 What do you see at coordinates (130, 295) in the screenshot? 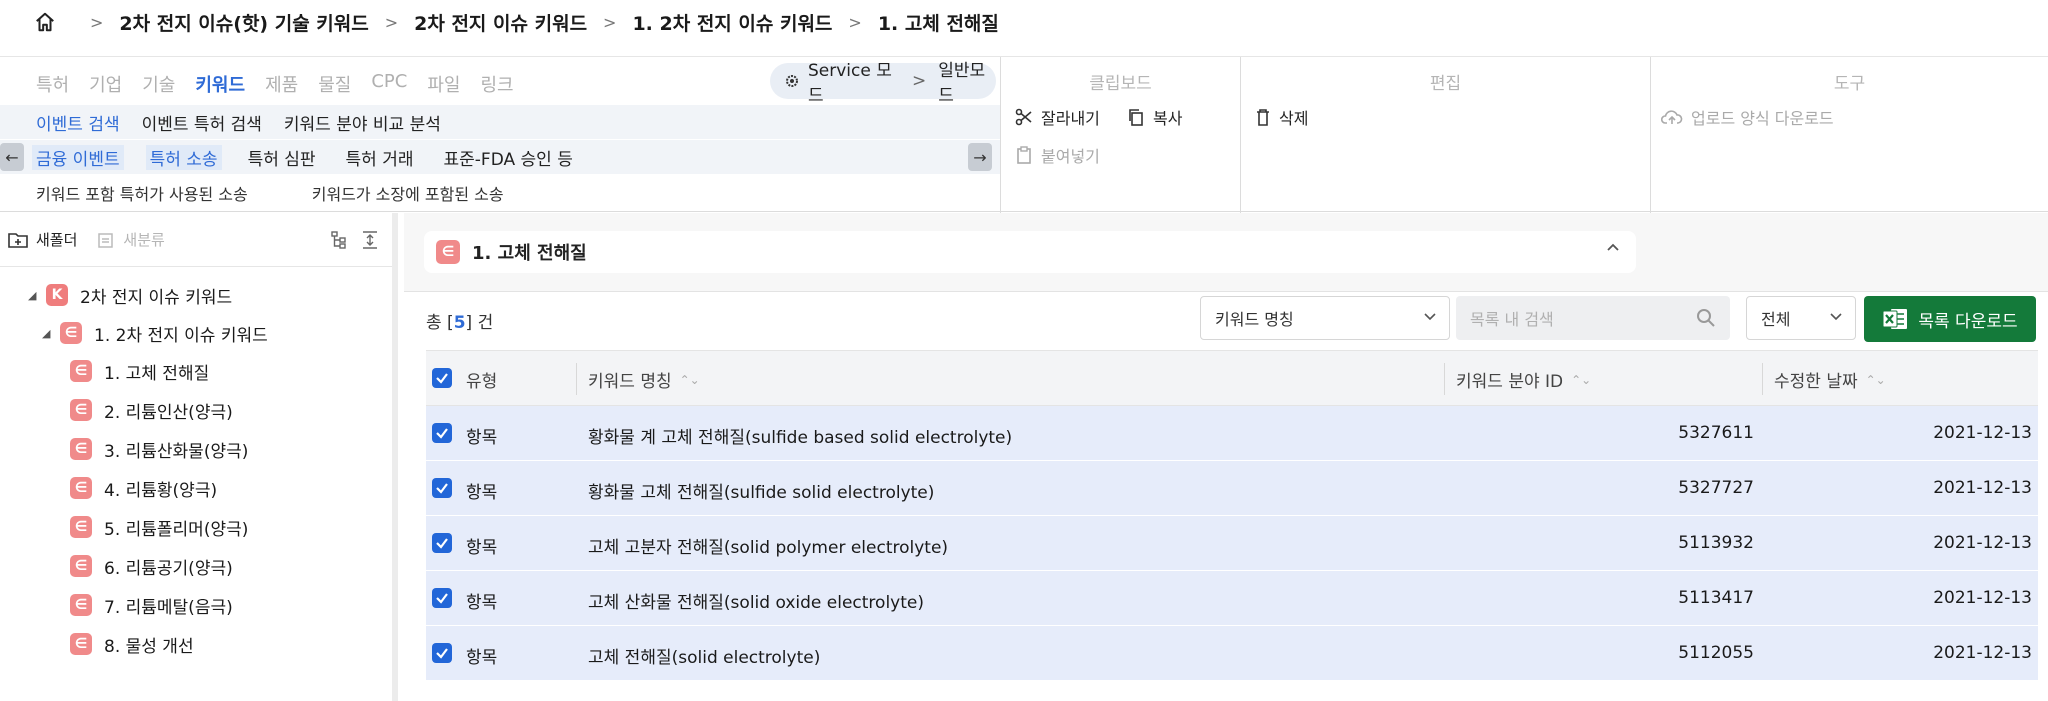
I see `tree-root: ◢ K 2차 전지 이슈 키워드` at bounding box center [130, 295].